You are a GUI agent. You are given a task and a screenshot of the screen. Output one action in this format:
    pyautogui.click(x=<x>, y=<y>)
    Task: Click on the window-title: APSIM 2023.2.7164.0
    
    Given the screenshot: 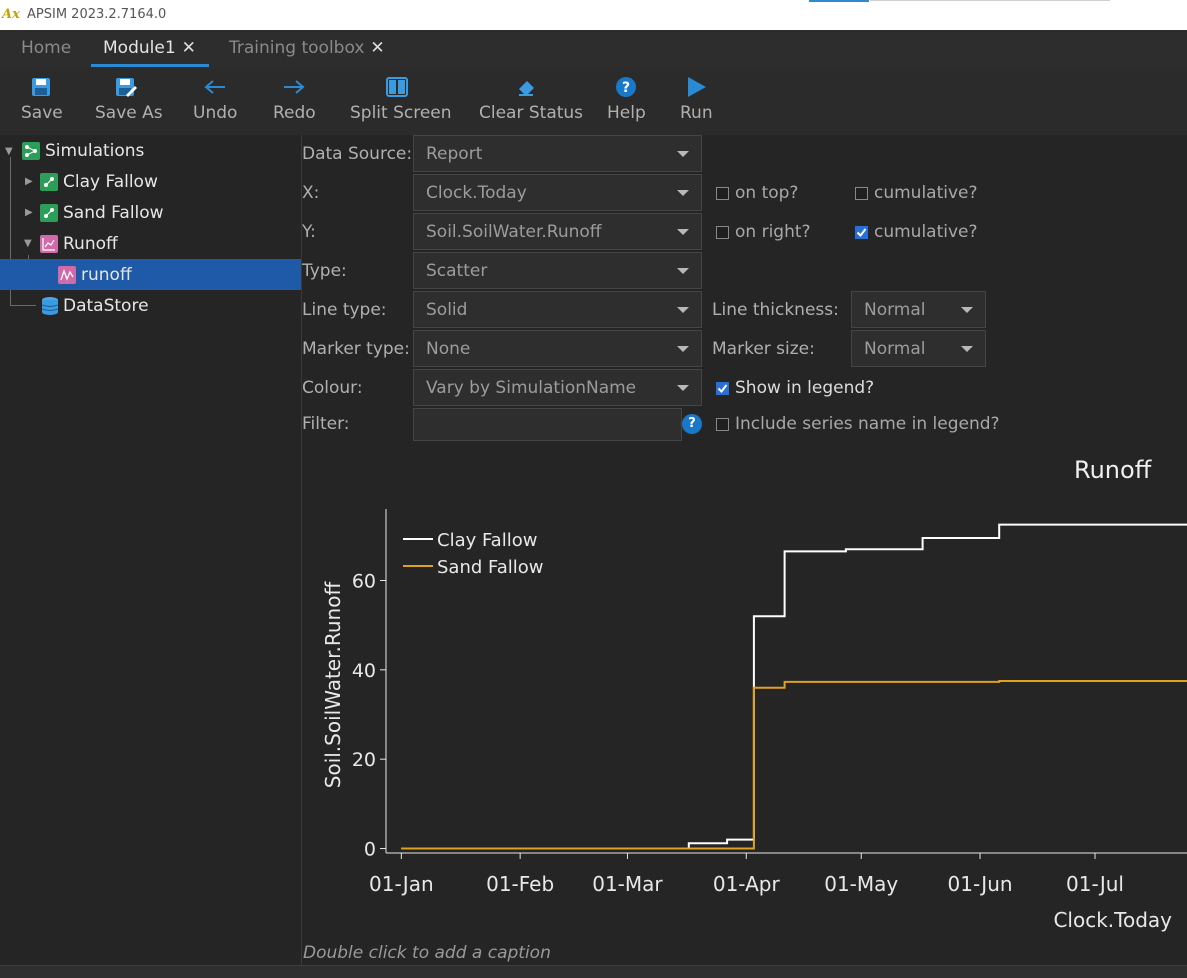 What is the action you would take?
    pyautogui.click(x=97, y=14)
    